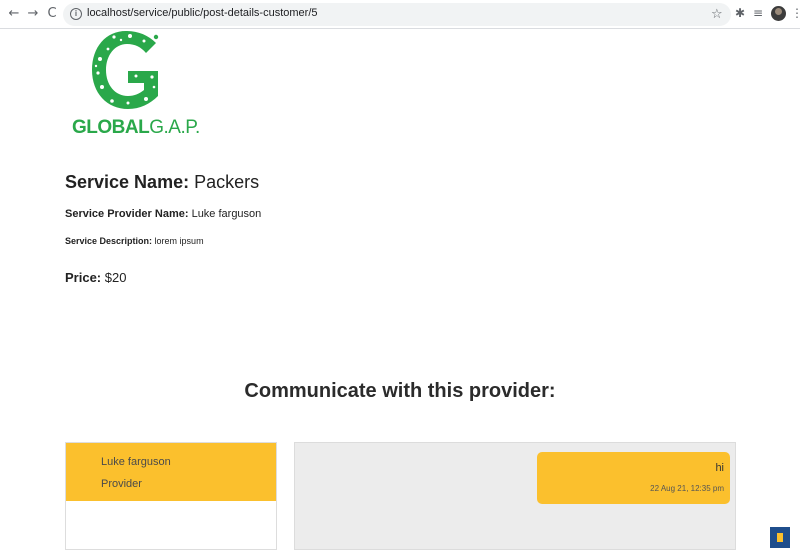  What do you see at coordinates (127, 214) in the screenshot?
I see `provider-name-label: Service Provider Name:` at bounding box center [127, 214].